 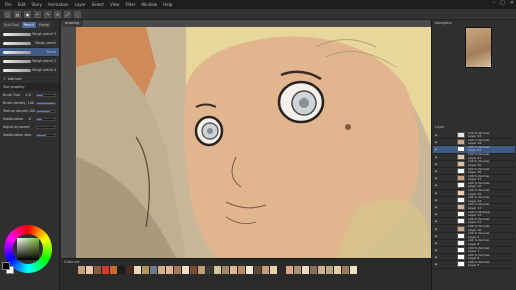 I want to click on menu-item-filter: Filter, so click(x=130, y=4).